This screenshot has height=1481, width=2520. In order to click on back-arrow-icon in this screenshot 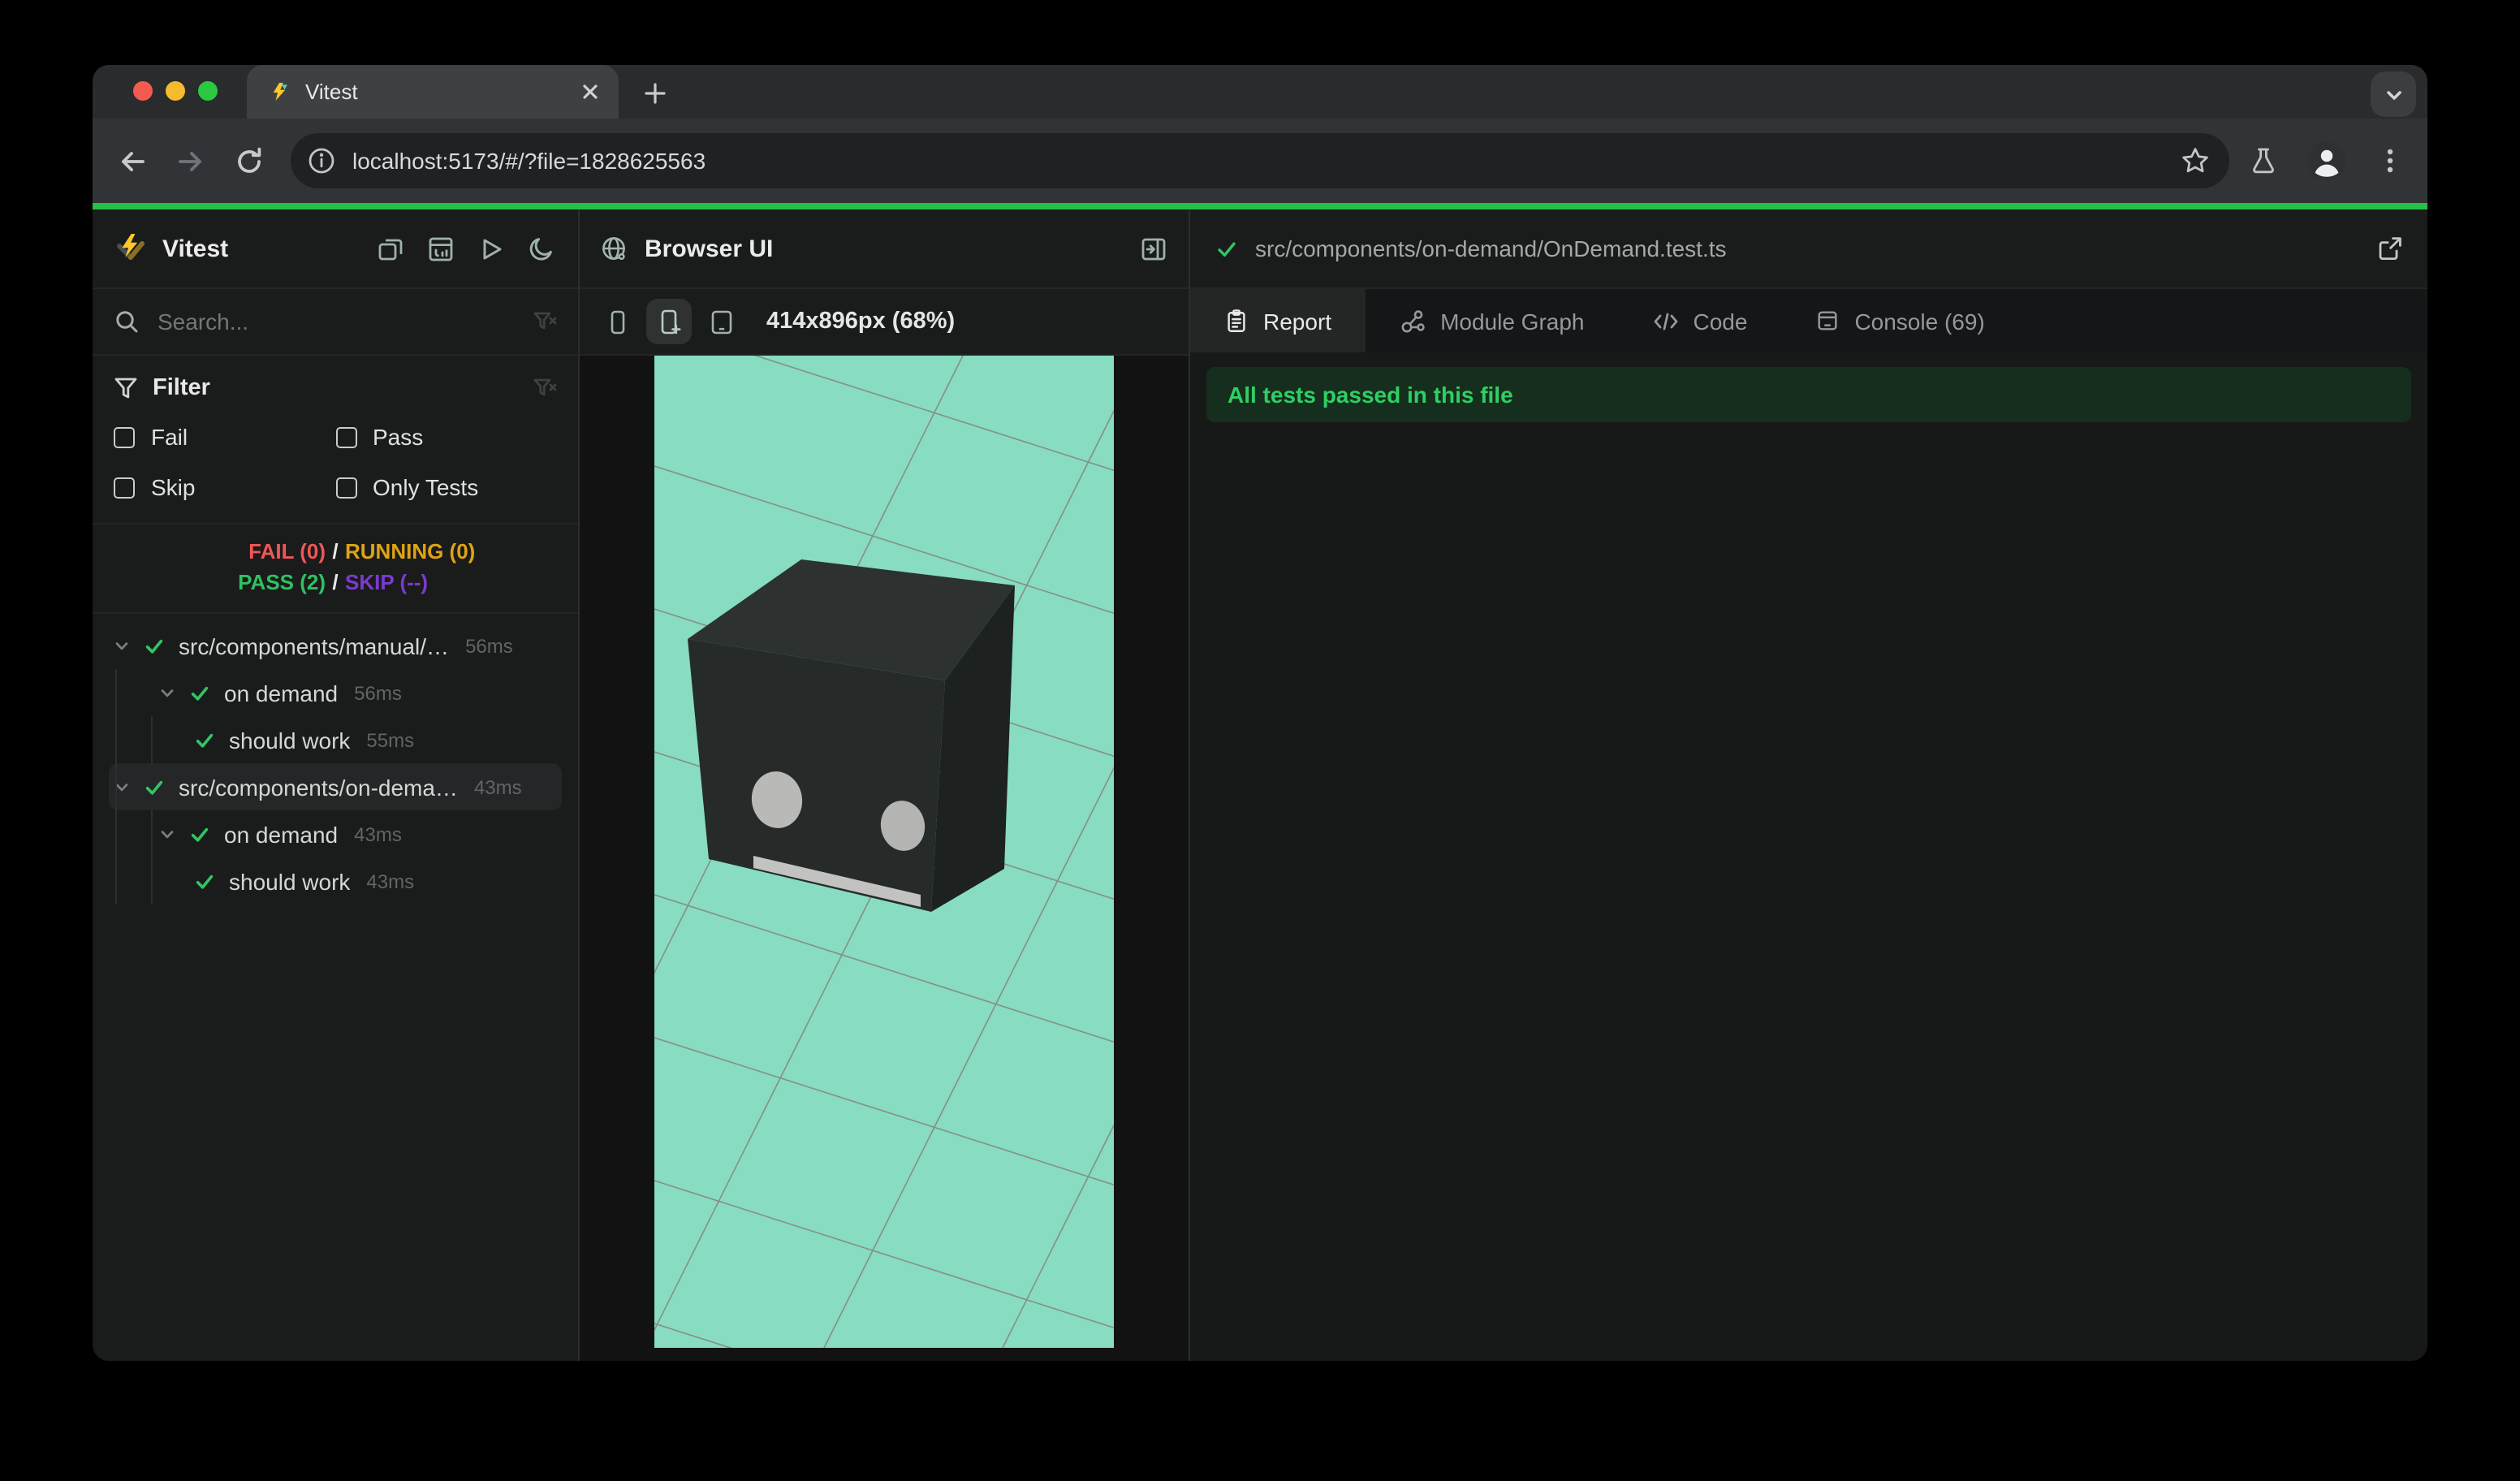, I will do `click(132, 161)`.